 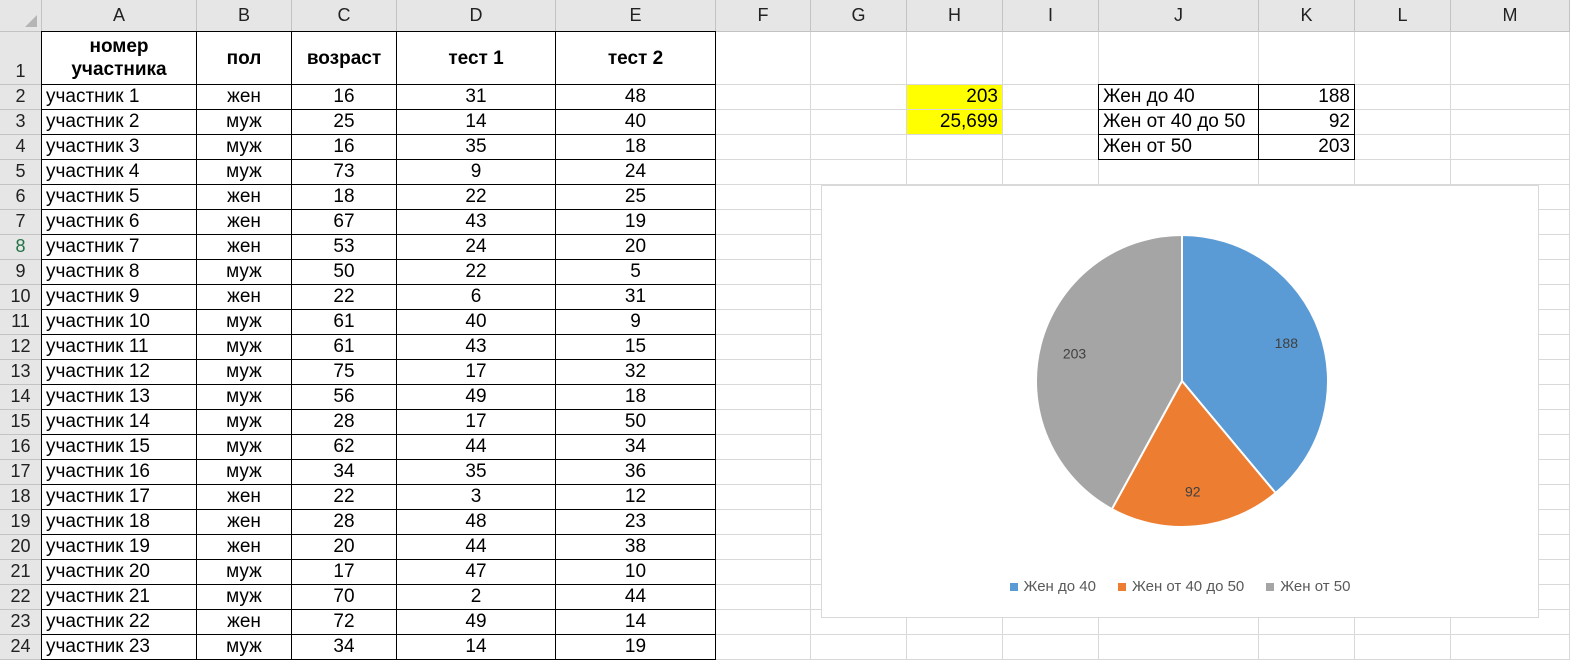 What do you see at coordinates (476, 97) in the screenshot?
I see `test1-cell: 31` at bounding box center [476, 97].